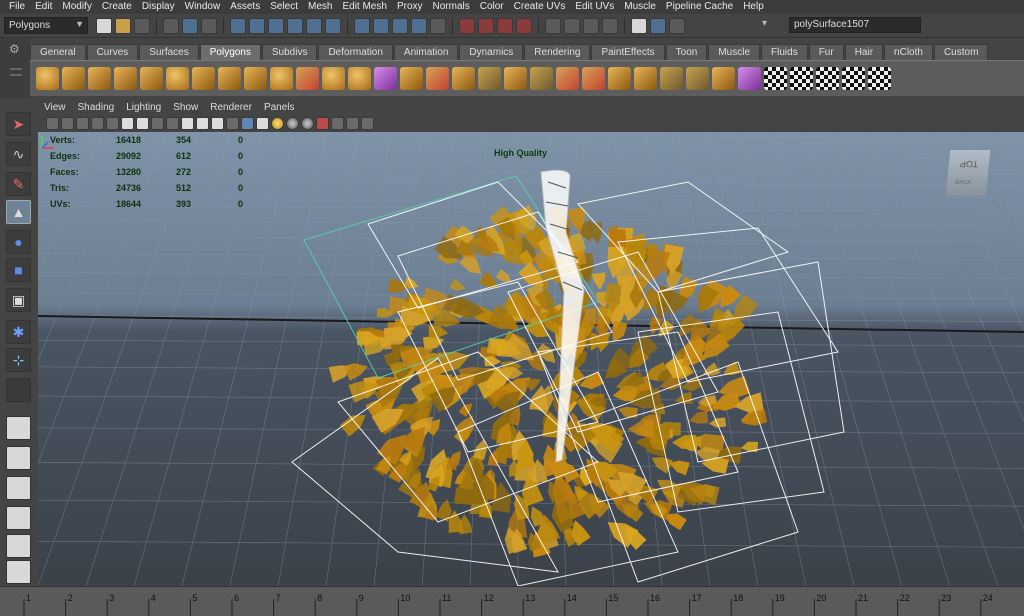 This screenshot has width=1024, height=616. Describe the element at coordinates (209, 25) in the screenshot. I see `select-component-icon` at that location.